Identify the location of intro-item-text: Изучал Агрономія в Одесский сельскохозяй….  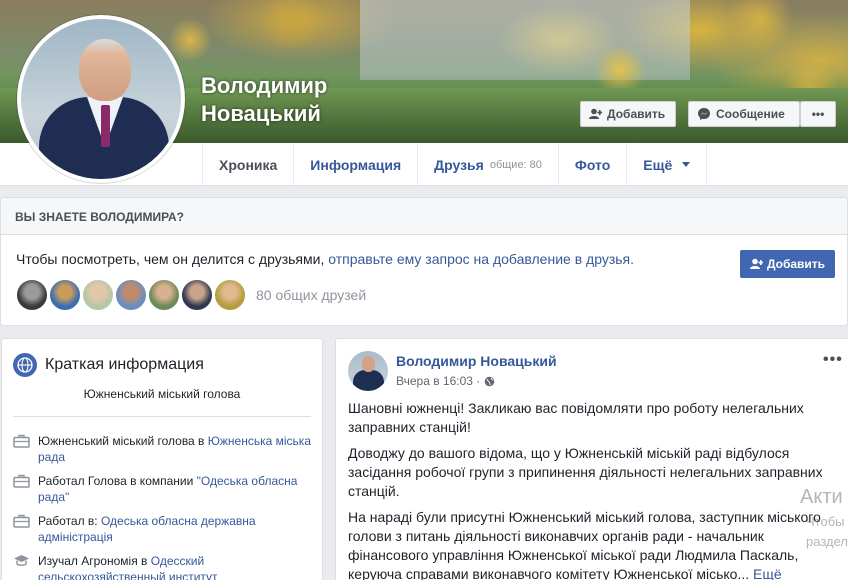
(175, 566).